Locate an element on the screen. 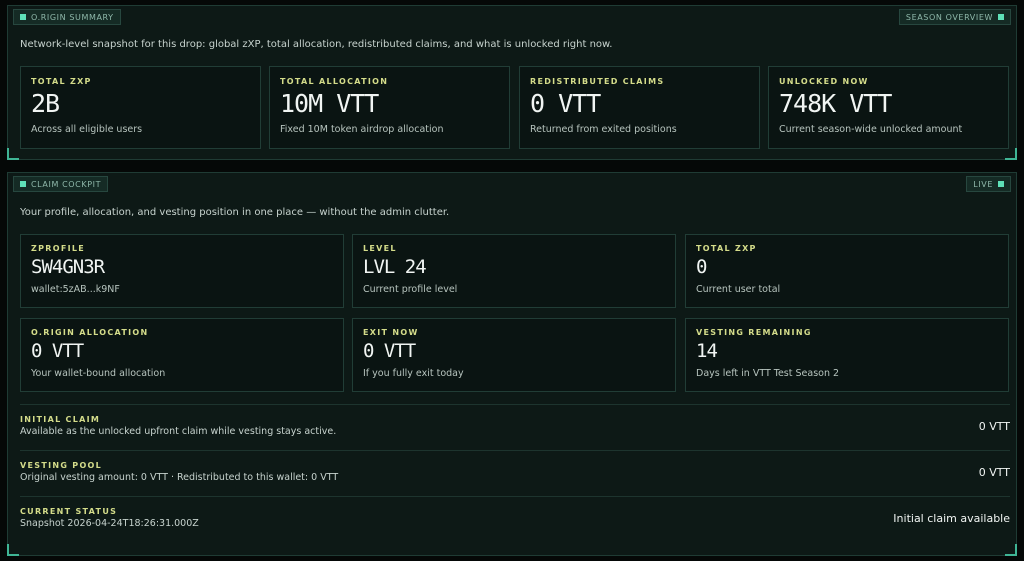  card-caption: wallet:5zAB...k9NF is located at coordinates (75, 289).